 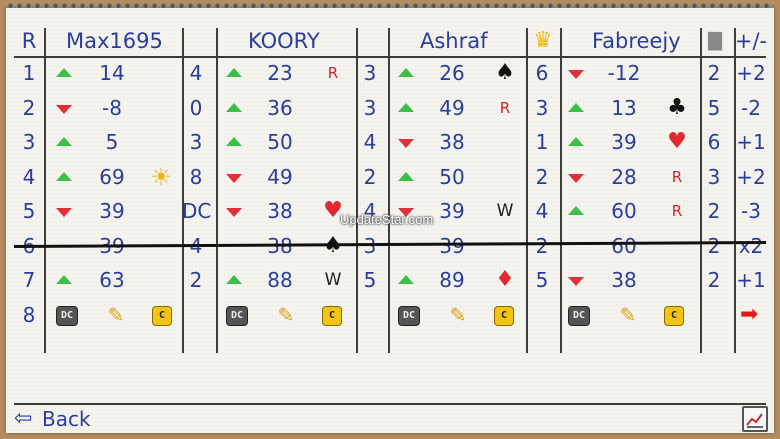 What do you see at coordinates (29, 280) in the screenshot?
I see `round-number: 7` at bounding box center [29, 280].